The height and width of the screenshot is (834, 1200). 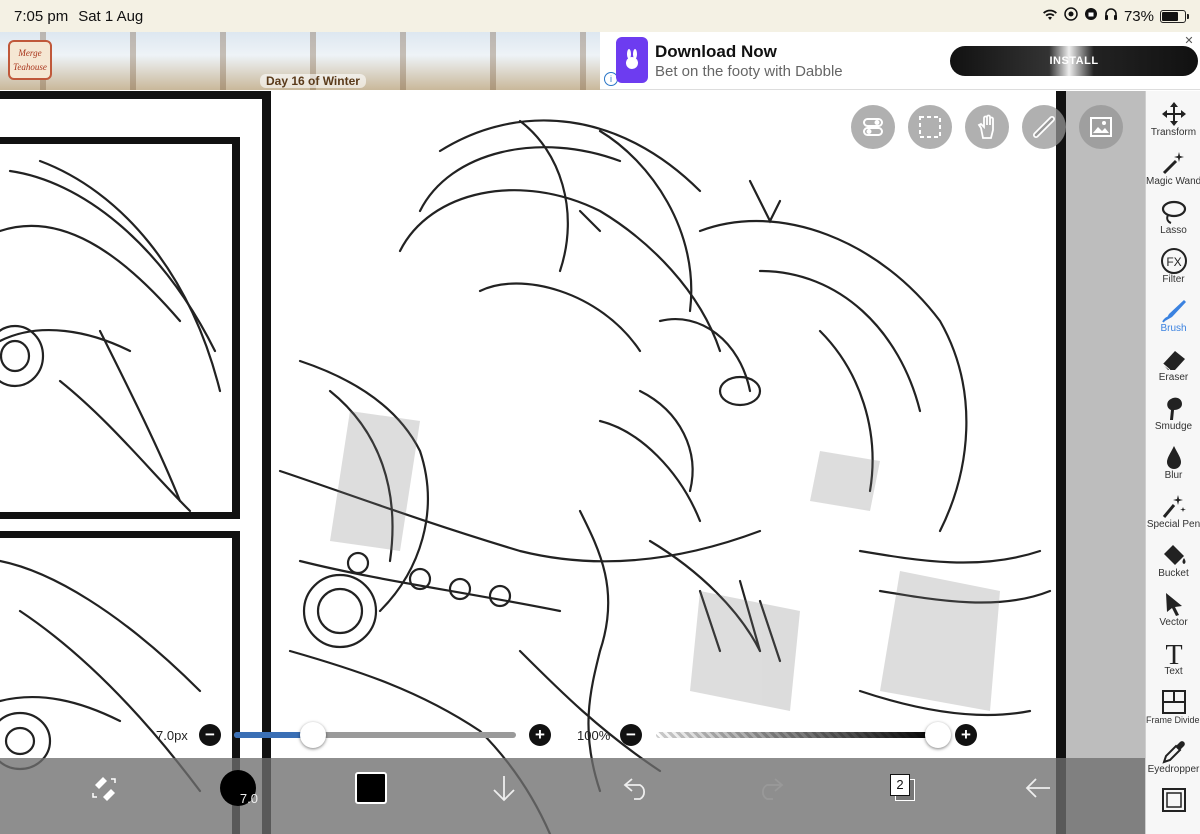 What do you see at coordinates (1038, 788) in the screenshot?
I see `back-arrow-icon` at bounding box center [1038, 788].